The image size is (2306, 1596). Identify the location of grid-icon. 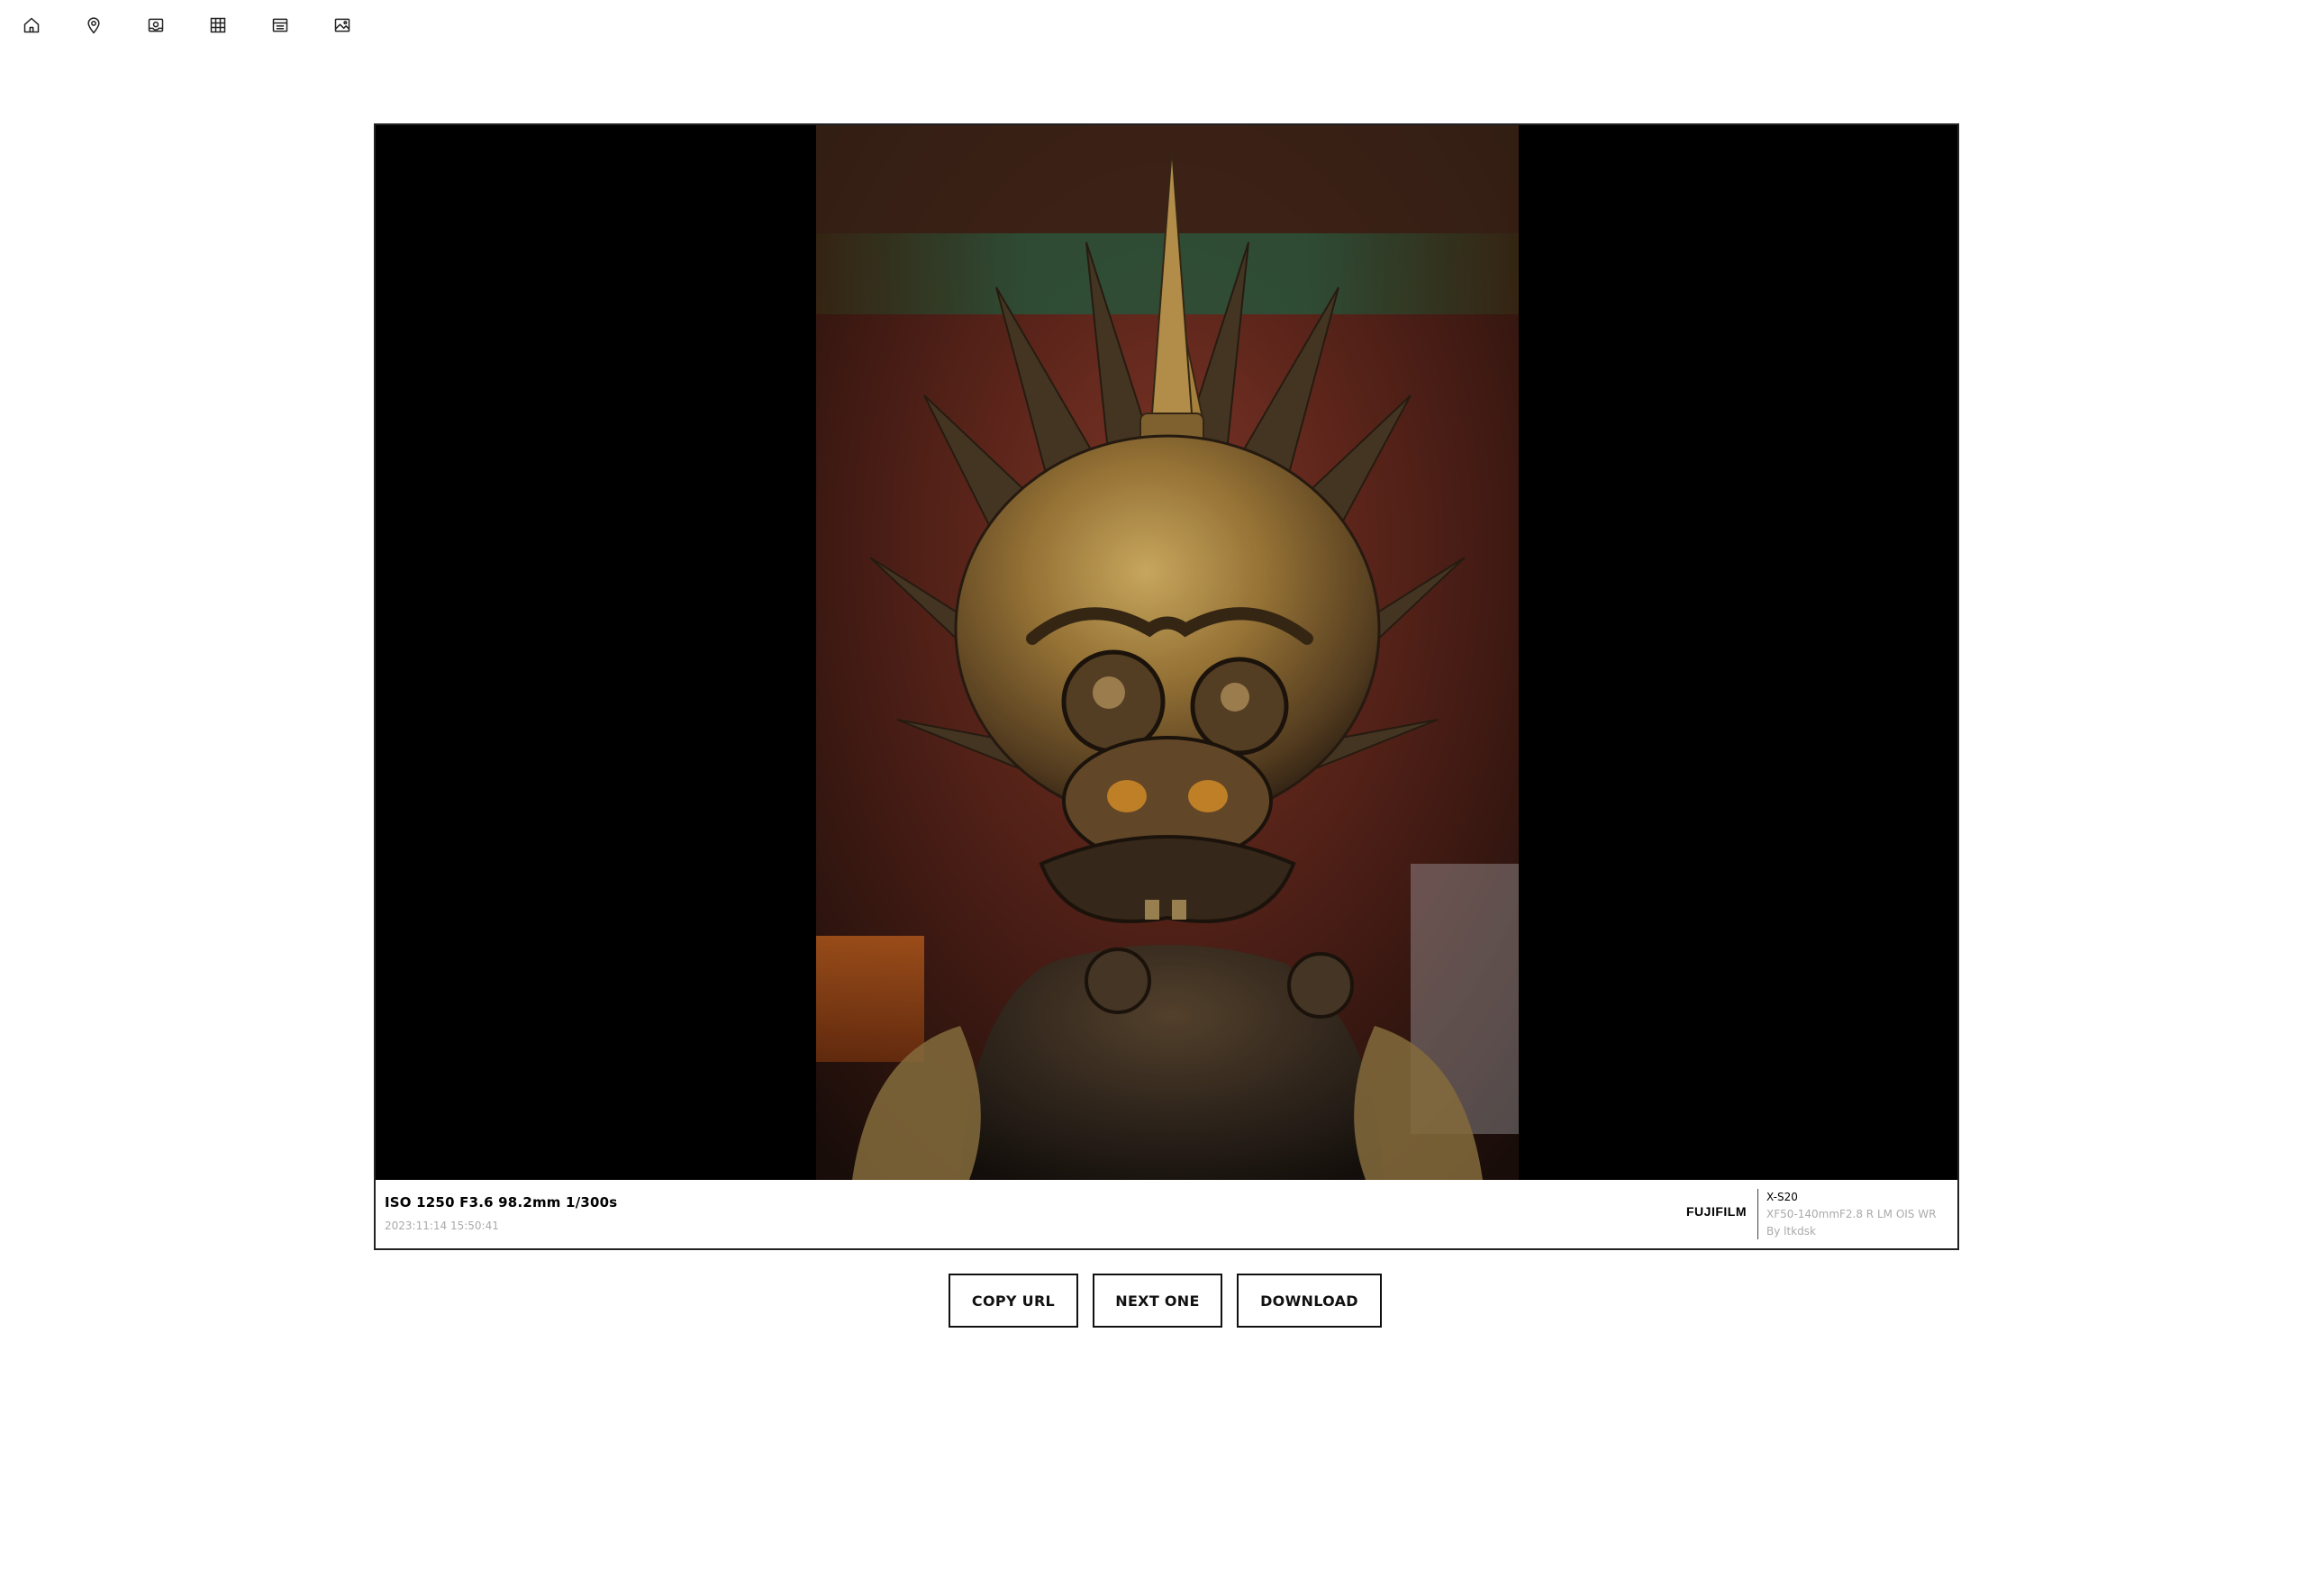
(218, 25).